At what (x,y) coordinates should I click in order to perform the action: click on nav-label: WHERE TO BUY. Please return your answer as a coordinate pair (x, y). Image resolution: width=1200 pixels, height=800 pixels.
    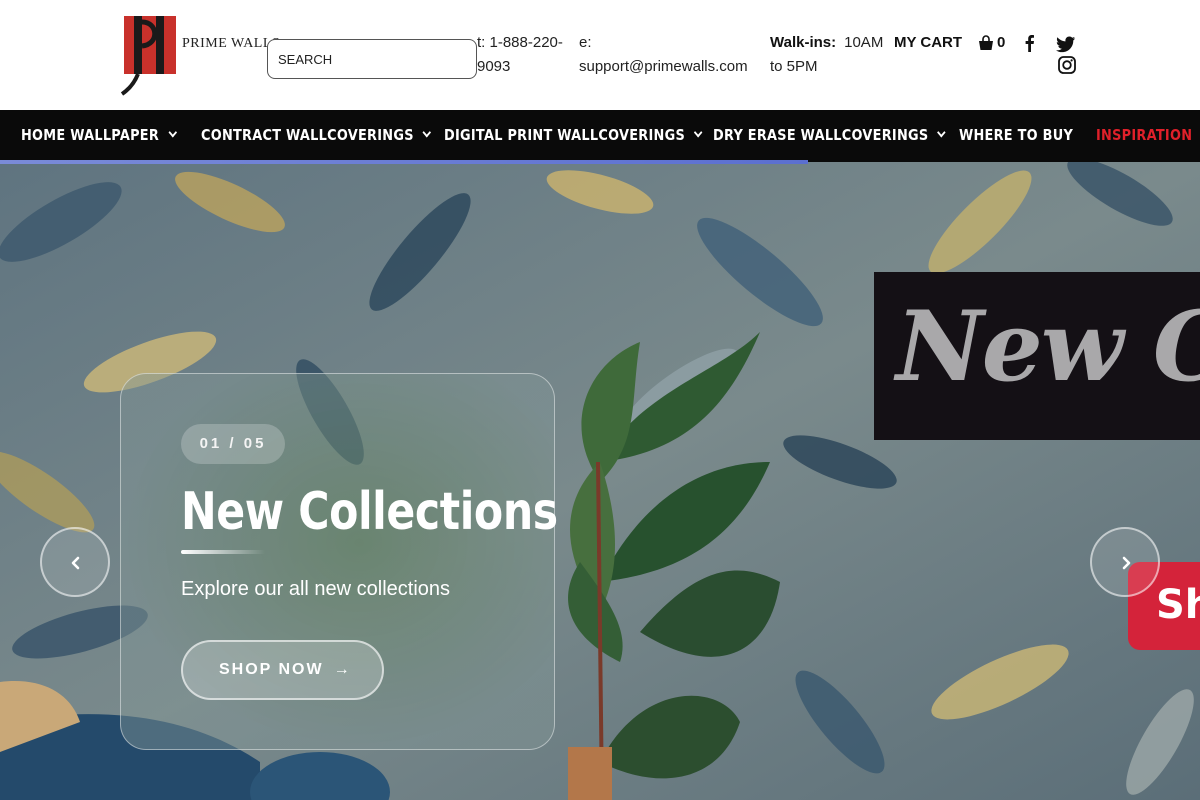
    Looking at the image, I should click on (1016, 135).